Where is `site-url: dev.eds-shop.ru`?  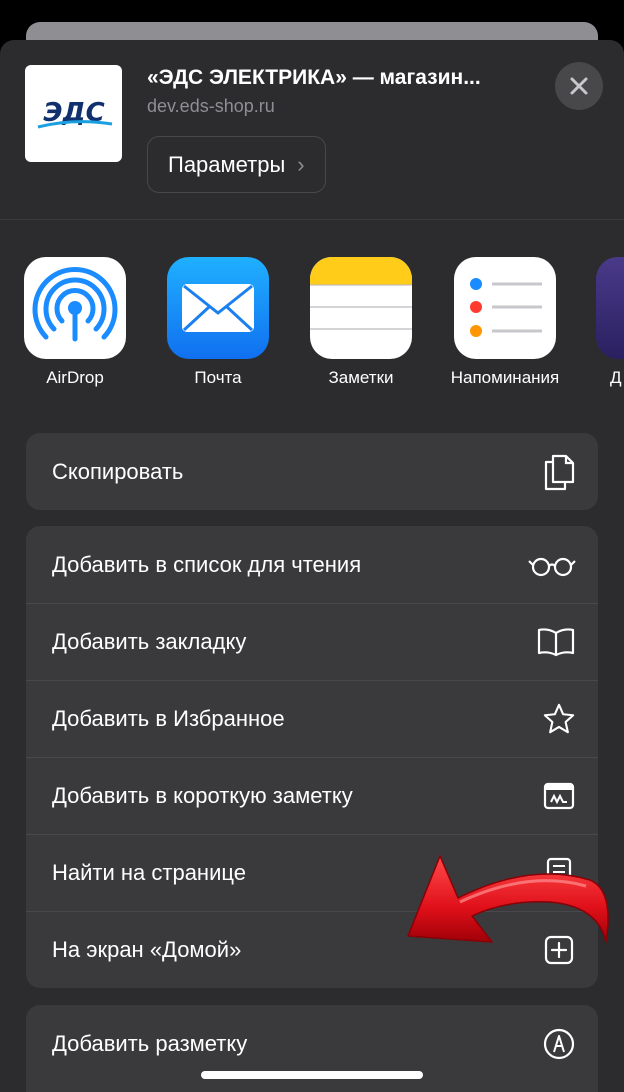 site-url: dev.eds-shop.ru is located at coordinates (211, 106).